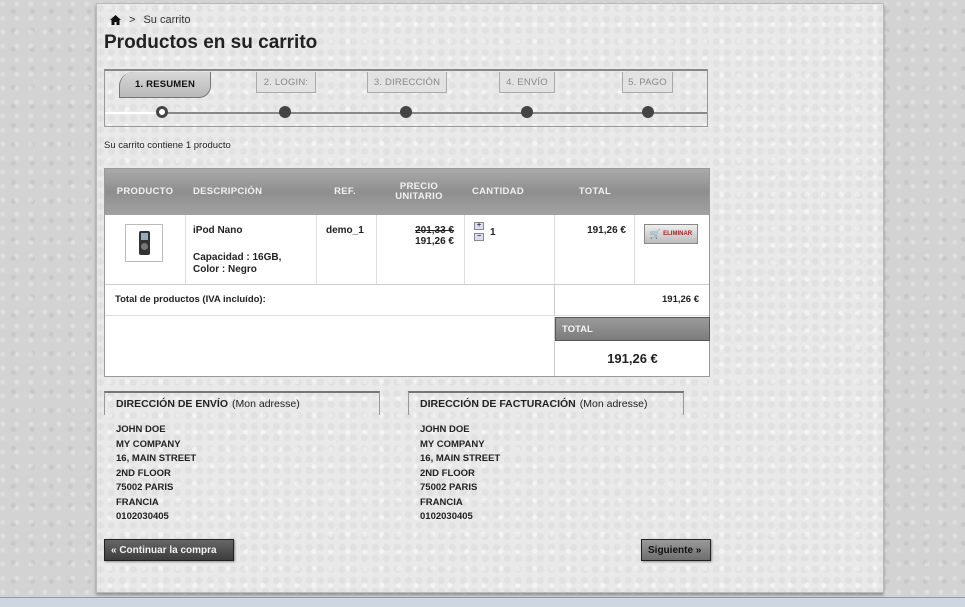 The image size is (965, 607). Describe the element at coordinates (286, 82) in the screenshot. I see `step-login: 2. LOGIN:` at that location.